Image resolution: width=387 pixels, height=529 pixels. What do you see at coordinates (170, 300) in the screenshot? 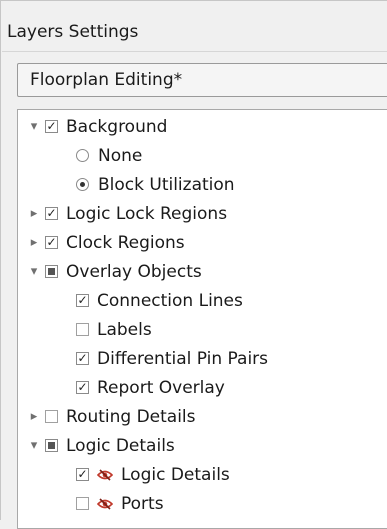
I see `tree-item-label: Connection Lines` at bounding box center [170, 300].